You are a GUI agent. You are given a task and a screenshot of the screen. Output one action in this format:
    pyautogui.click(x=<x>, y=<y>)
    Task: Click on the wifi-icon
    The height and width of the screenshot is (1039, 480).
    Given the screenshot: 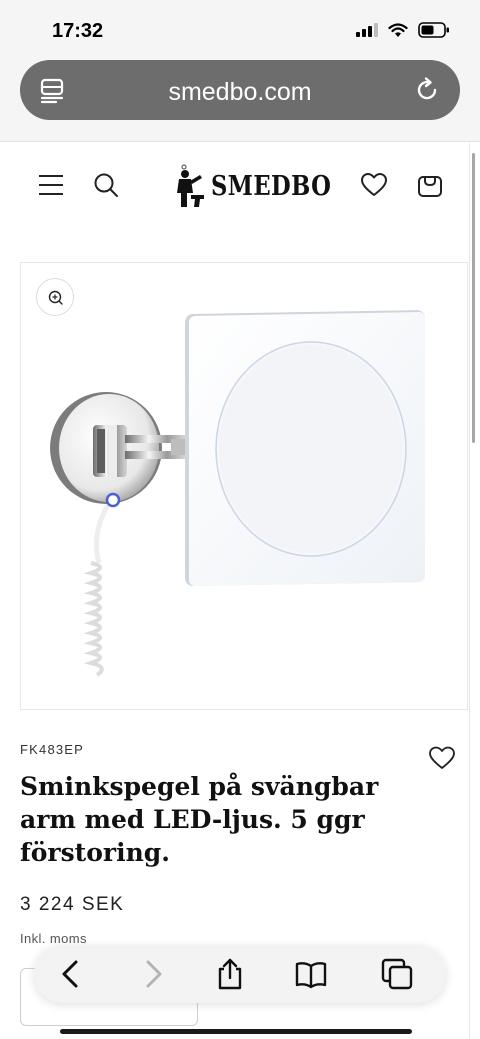 What is the action you would take?
    pyautogui.click(x=398, y=29)
    